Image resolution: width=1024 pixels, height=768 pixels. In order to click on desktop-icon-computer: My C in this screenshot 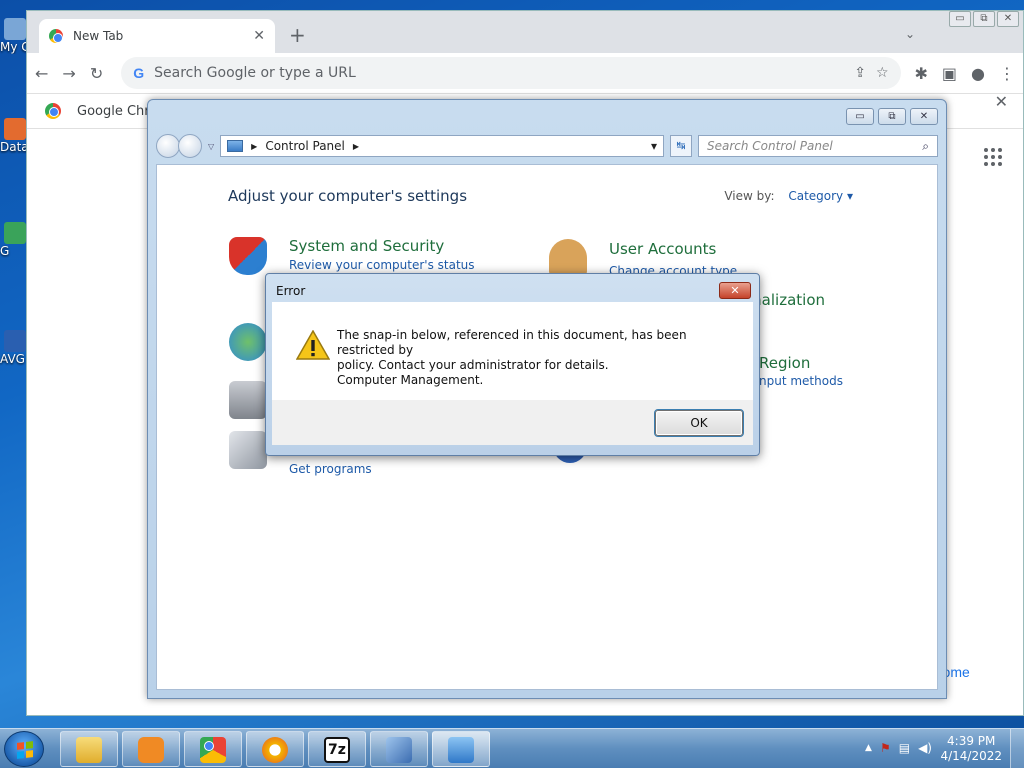, I will do `click(13, 36)`.